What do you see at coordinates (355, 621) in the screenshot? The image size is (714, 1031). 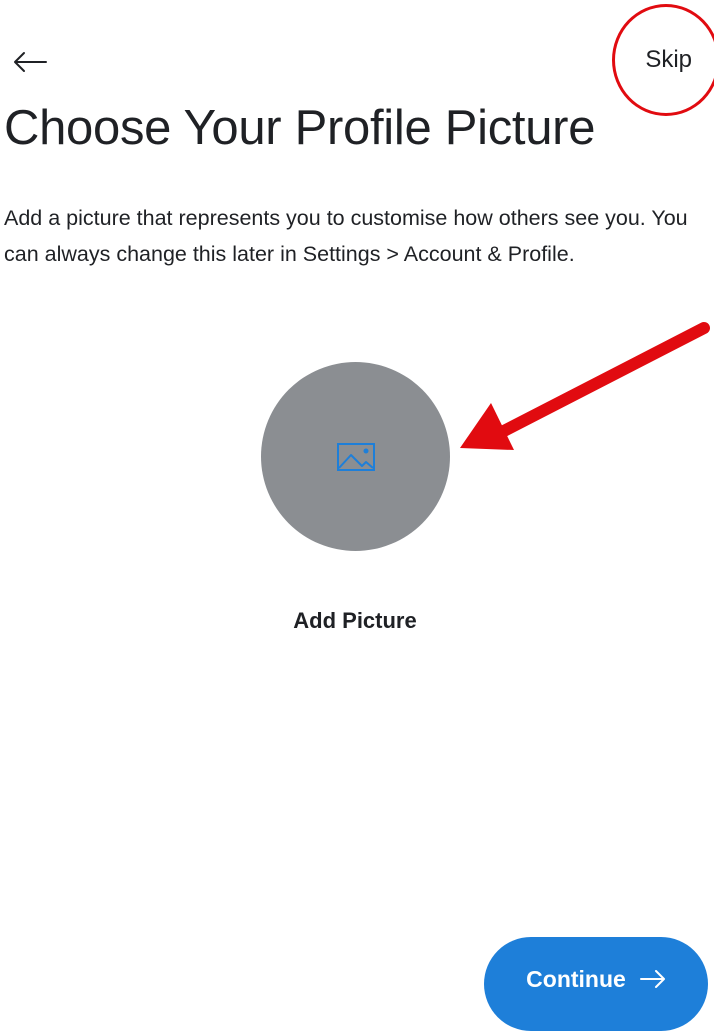 I see `add-picture-label: Add Picture` at bounding box center [355, 621].